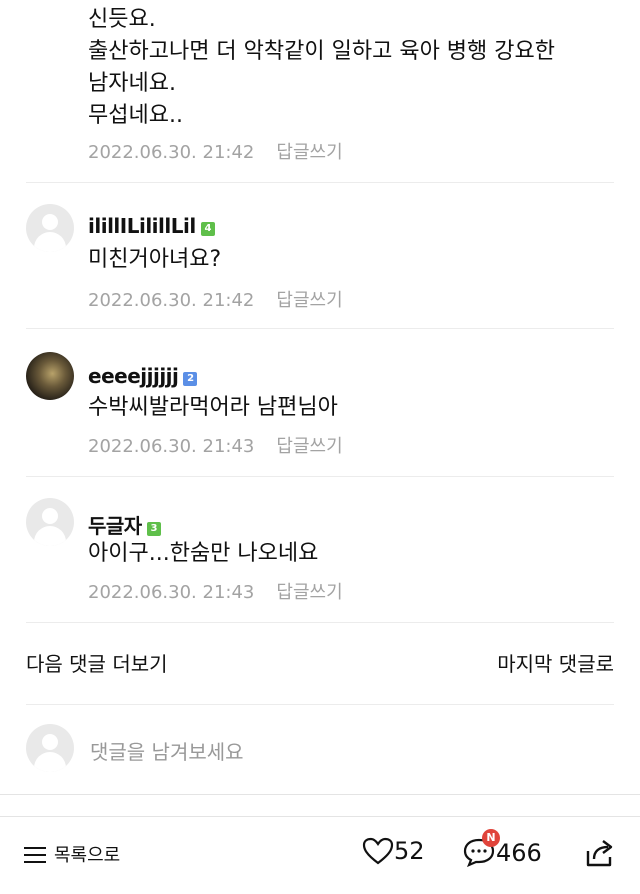 Image resolution: width=640 pixels, height=894 pixels. What do you see at coordinates (142, 226) in the screenshot?
I see `nickname-text: ilillILilillLil` at bounding box center [142, 226].